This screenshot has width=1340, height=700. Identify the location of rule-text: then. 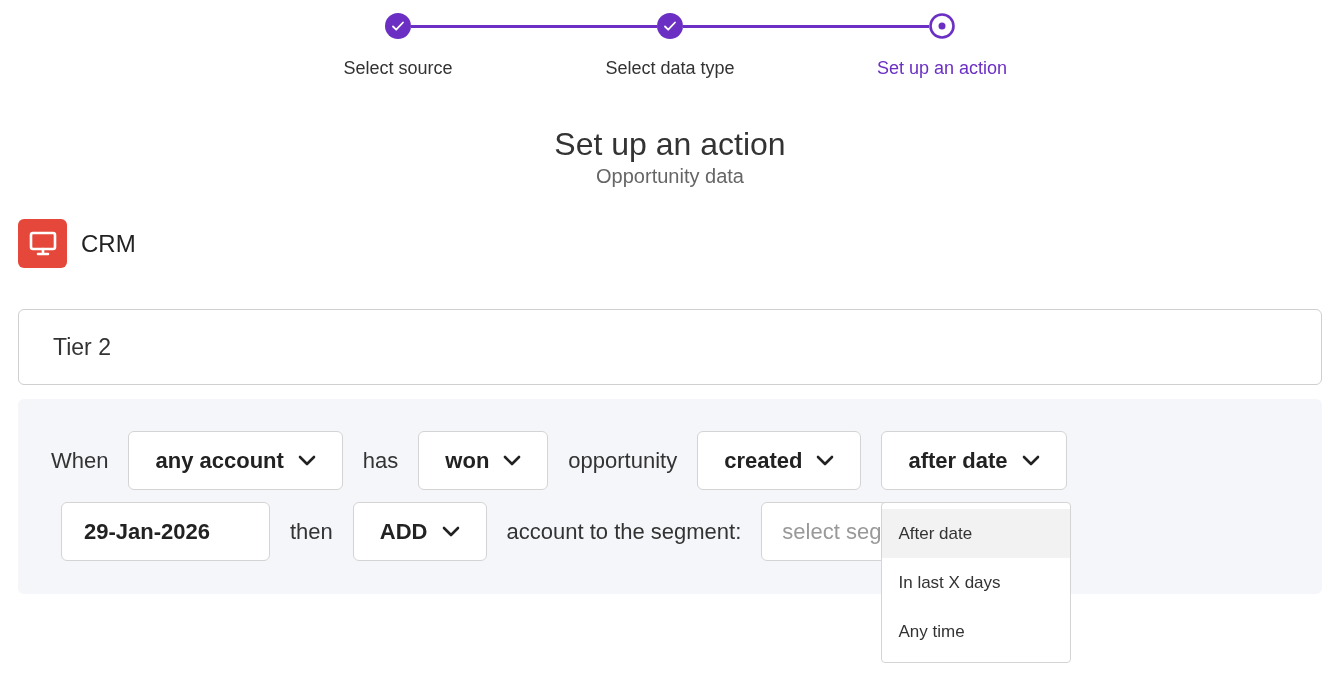
(311, 532).